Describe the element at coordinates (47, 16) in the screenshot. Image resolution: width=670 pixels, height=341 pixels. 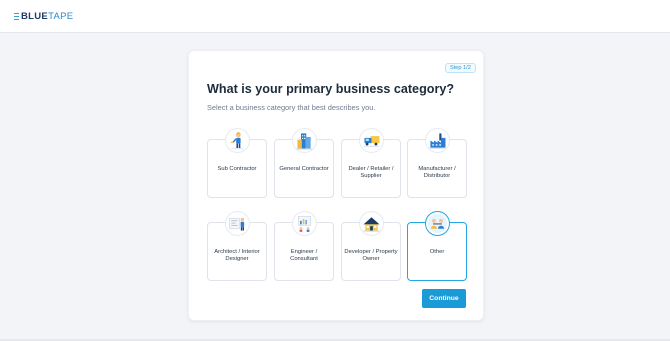
I see `logo-text: BLUETAPE` at that location.